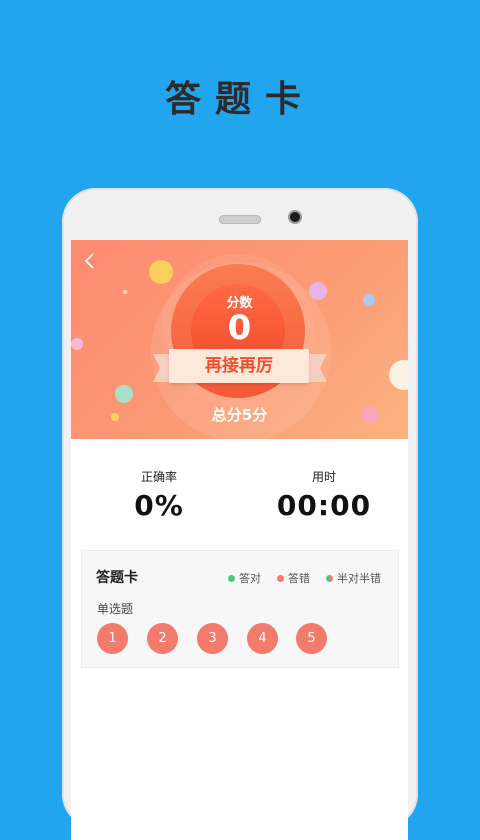 This screenshot has height=840, width=480. Describe the element at coordinates (117, 578) in the screenshot. I see `answer-card-title: 答题卡` at that location.